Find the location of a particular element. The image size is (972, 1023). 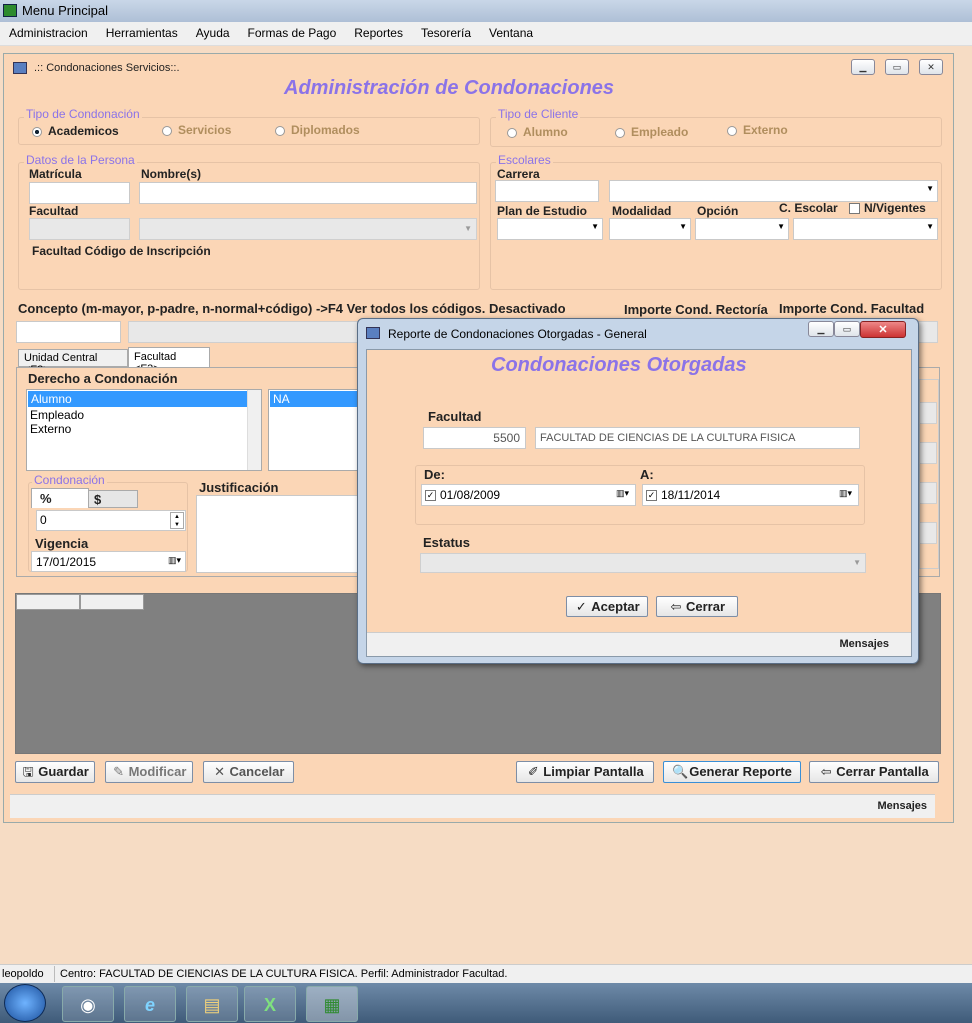

list-item: Alumno is located at coordinates (144, 399).